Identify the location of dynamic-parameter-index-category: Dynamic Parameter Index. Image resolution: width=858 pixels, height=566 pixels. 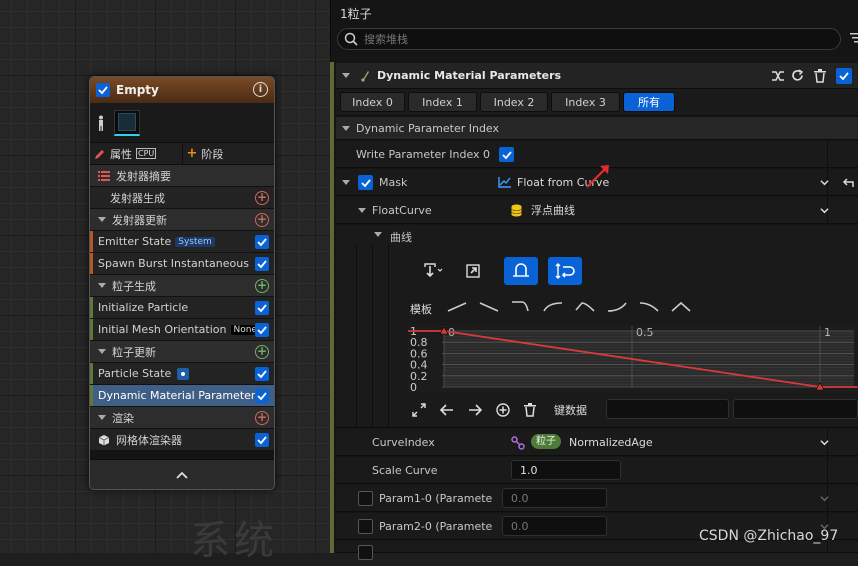
(597, 128).